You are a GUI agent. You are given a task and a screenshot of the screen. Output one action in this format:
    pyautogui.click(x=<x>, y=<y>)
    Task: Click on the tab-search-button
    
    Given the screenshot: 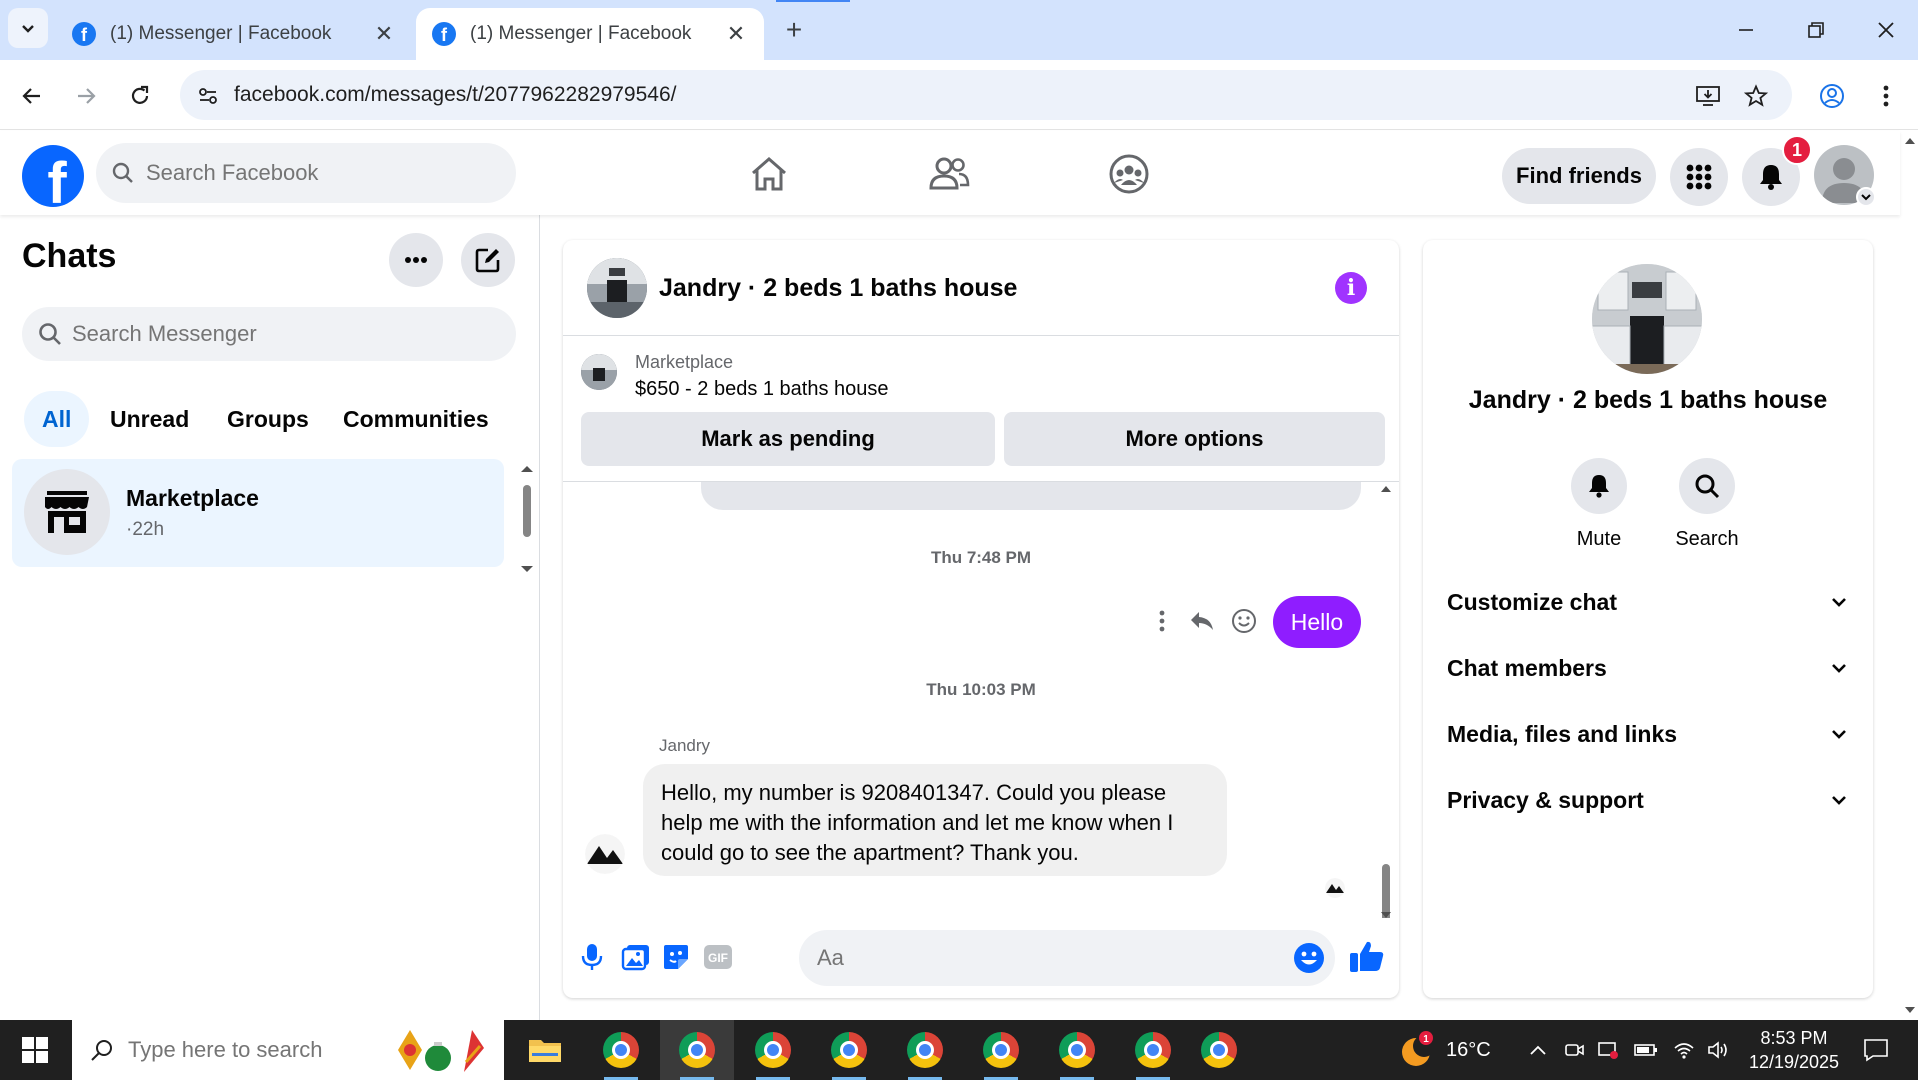 What is the action you would take?
    pyautogui.click(x=28, y=28)
    